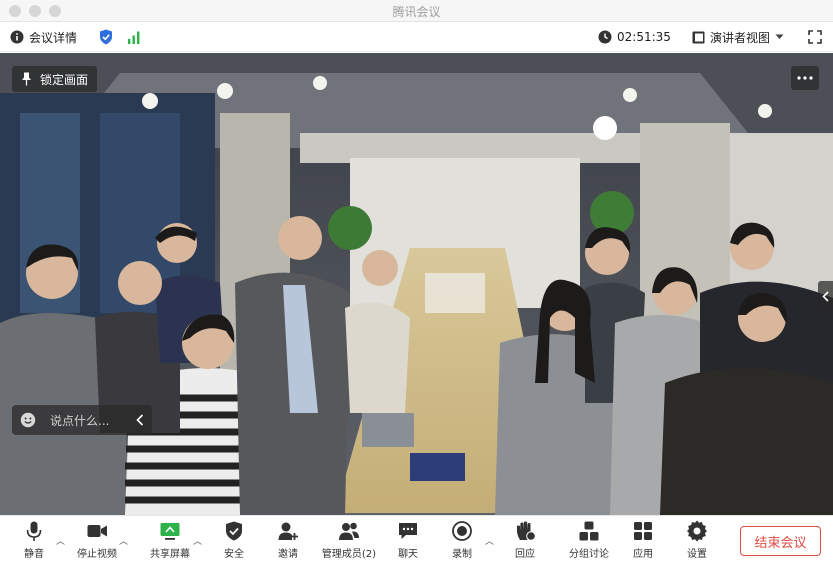 The width and height of the screenshot is (833, 567). I want to click on invite-button: 邀请, so click(288, 540).